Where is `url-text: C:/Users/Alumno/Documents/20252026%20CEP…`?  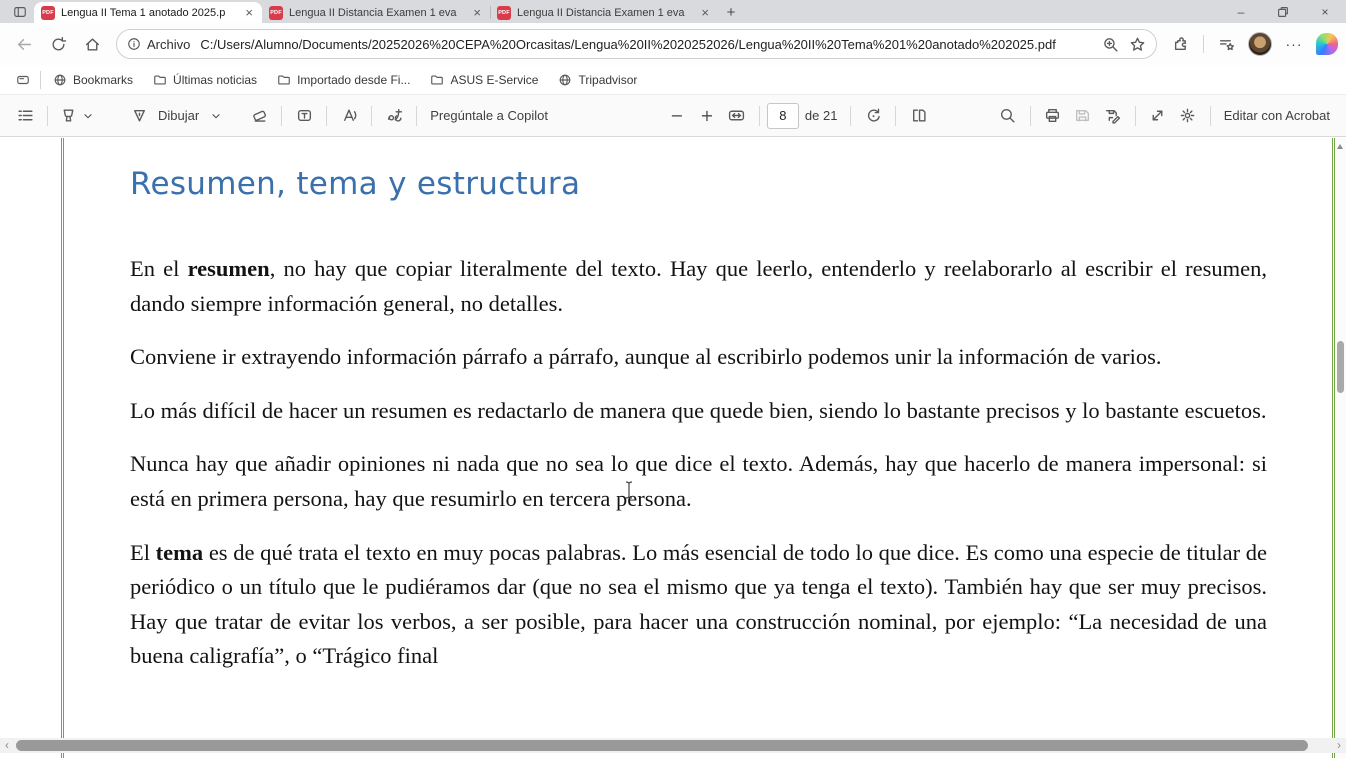
url-text: C:/Users/Alumno/Documents/20252026%20CEP… is located at coordinates (628, 44).